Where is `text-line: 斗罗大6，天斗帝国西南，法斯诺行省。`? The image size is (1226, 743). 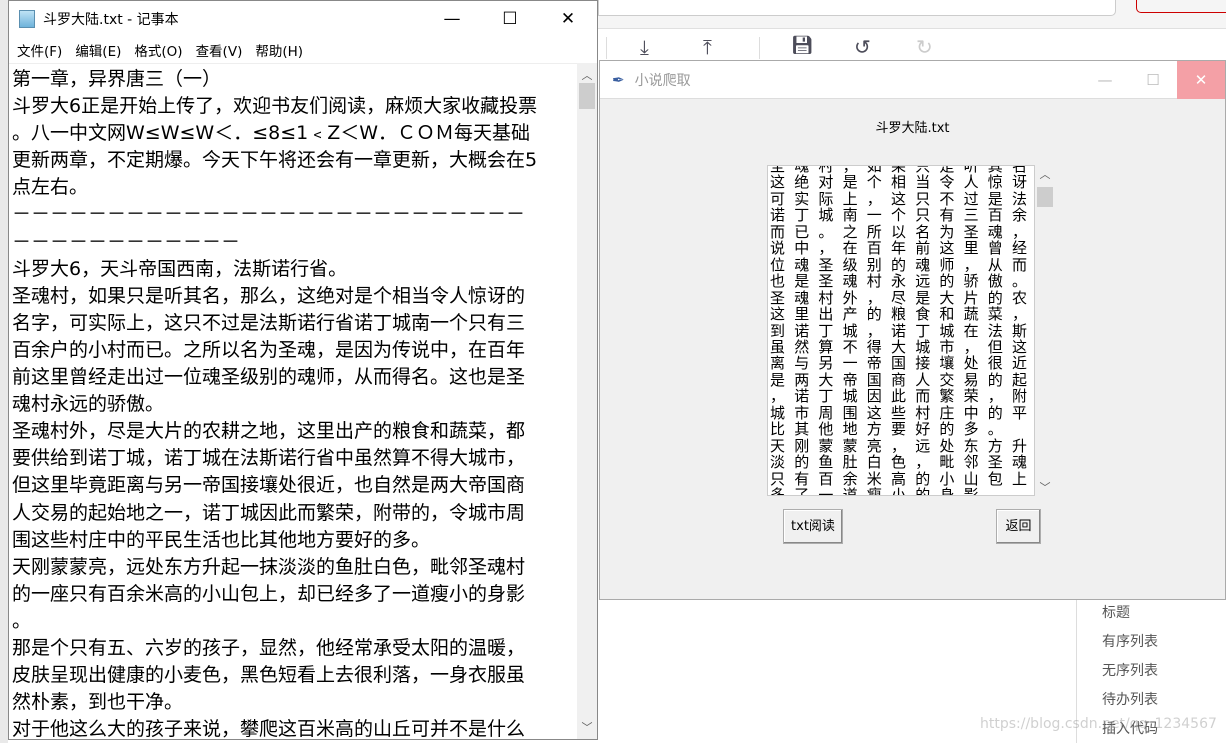 text-line: 斗罗大6，天斗帝国西南，法斯诺行省。 is located at coordinates (180, 268).